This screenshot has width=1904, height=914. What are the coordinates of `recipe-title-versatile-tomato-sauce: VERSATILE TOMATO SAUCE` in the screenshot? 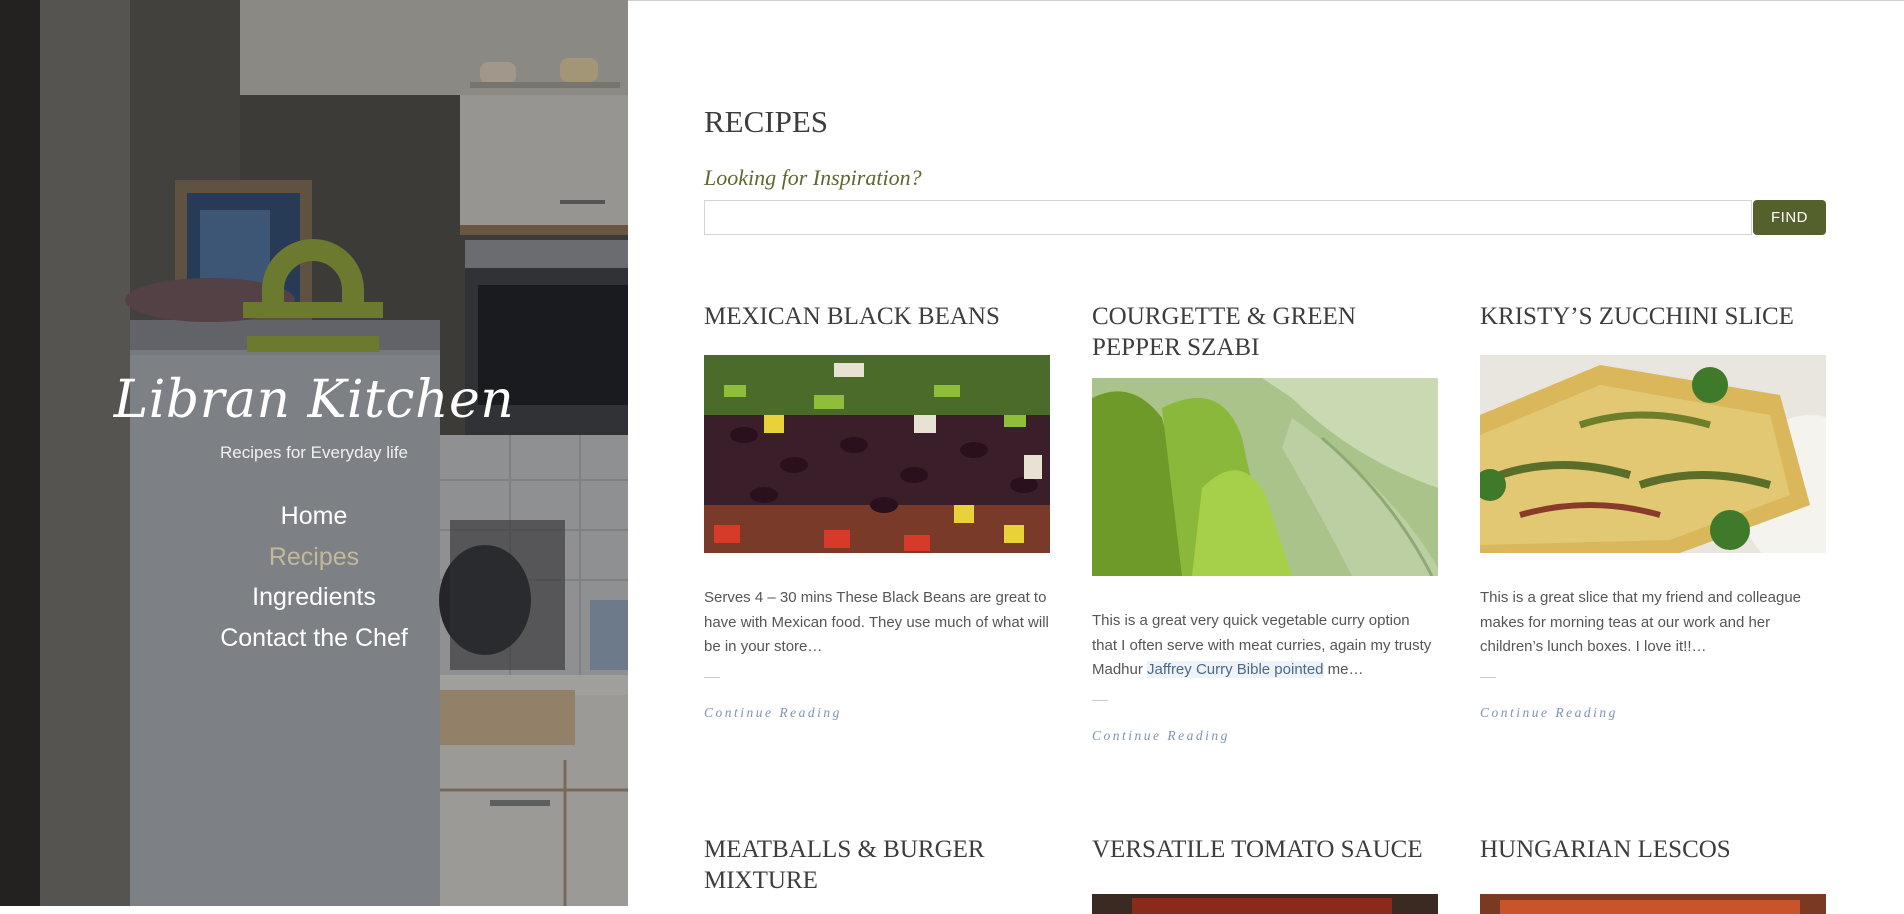 It's located at (1265, 849).